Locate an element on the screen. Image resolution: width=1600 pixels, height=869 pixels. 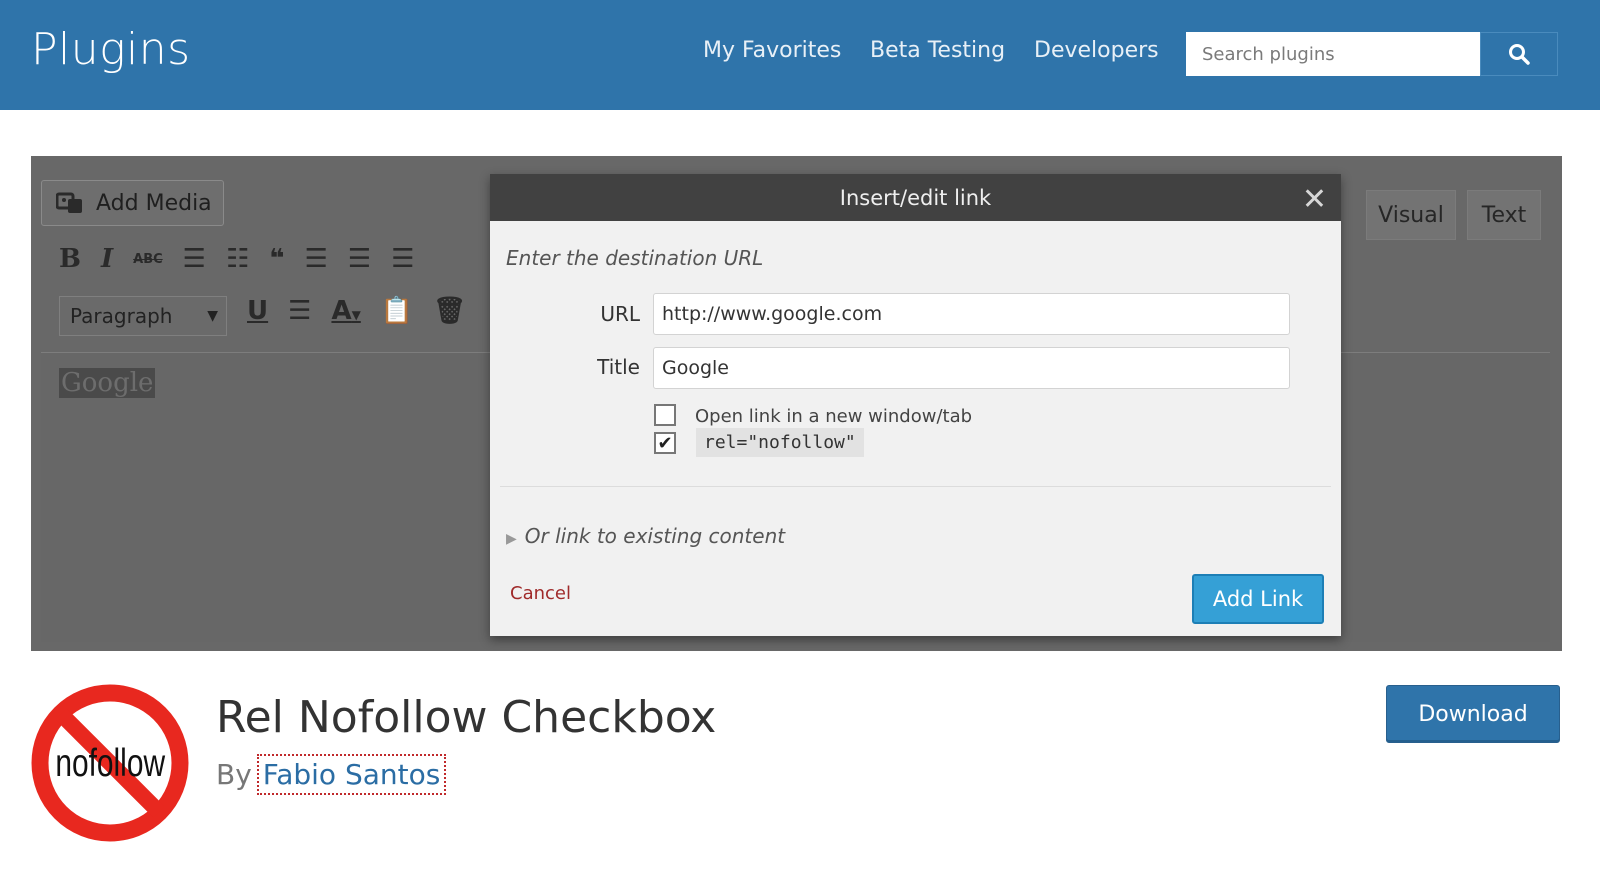
plugin-title: Rel Nofollow Checkbox is located at coordinates (466, 717).